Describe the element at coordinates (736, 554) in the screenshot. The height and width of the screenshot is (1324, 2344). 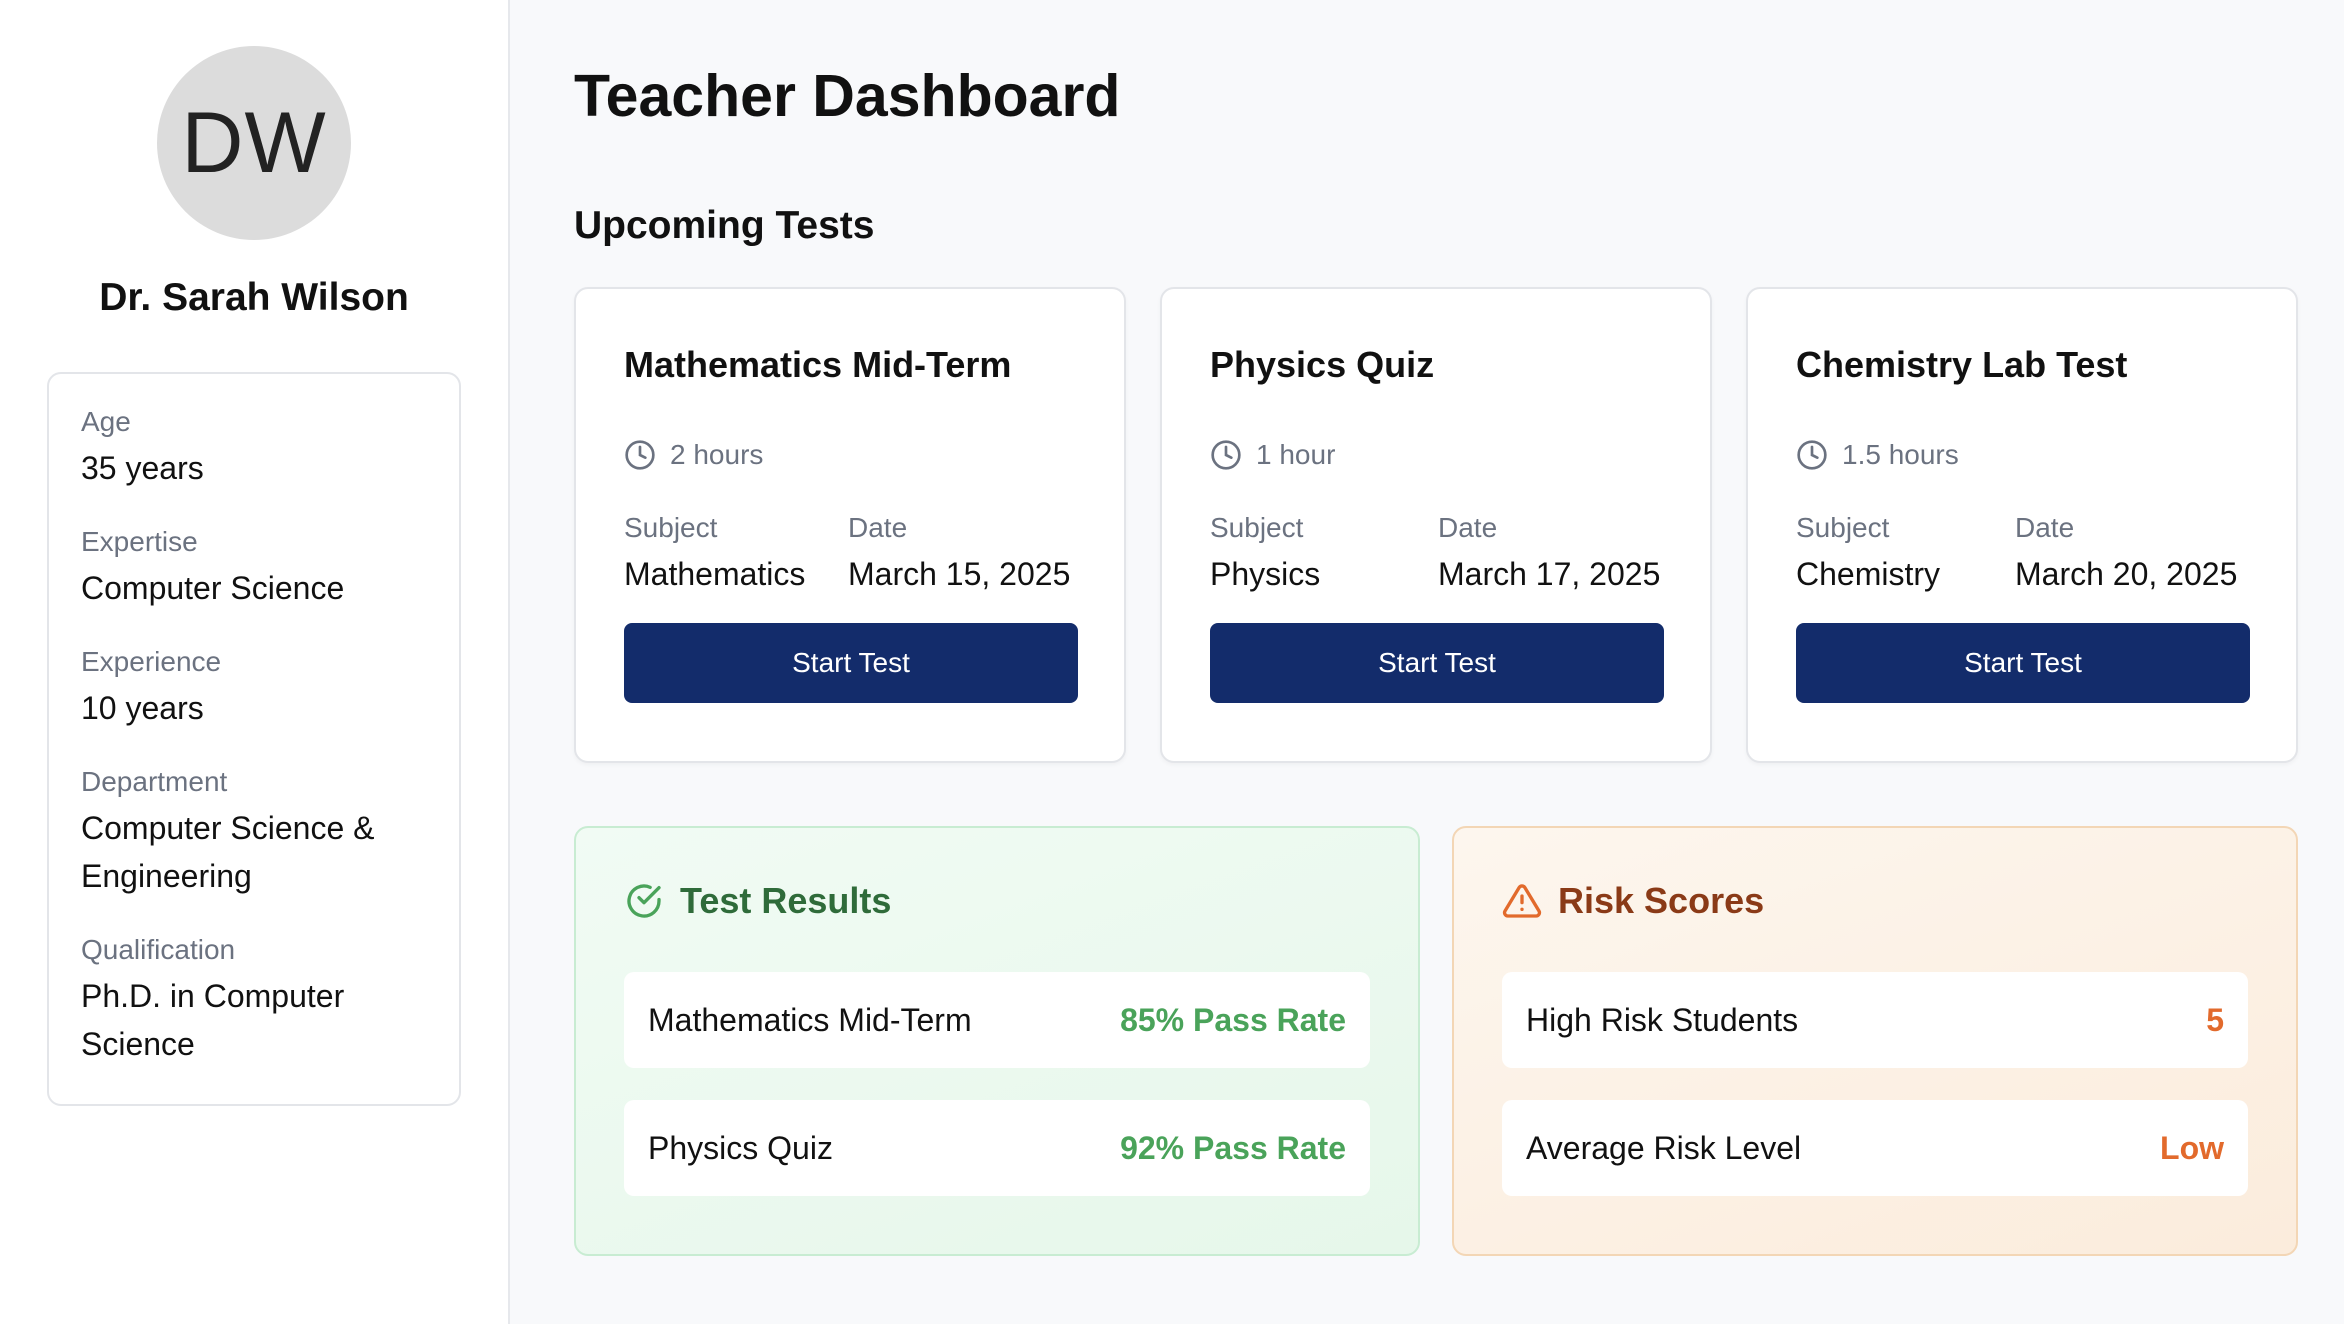
I see `subject-col: Subject Mathematics` at that location.